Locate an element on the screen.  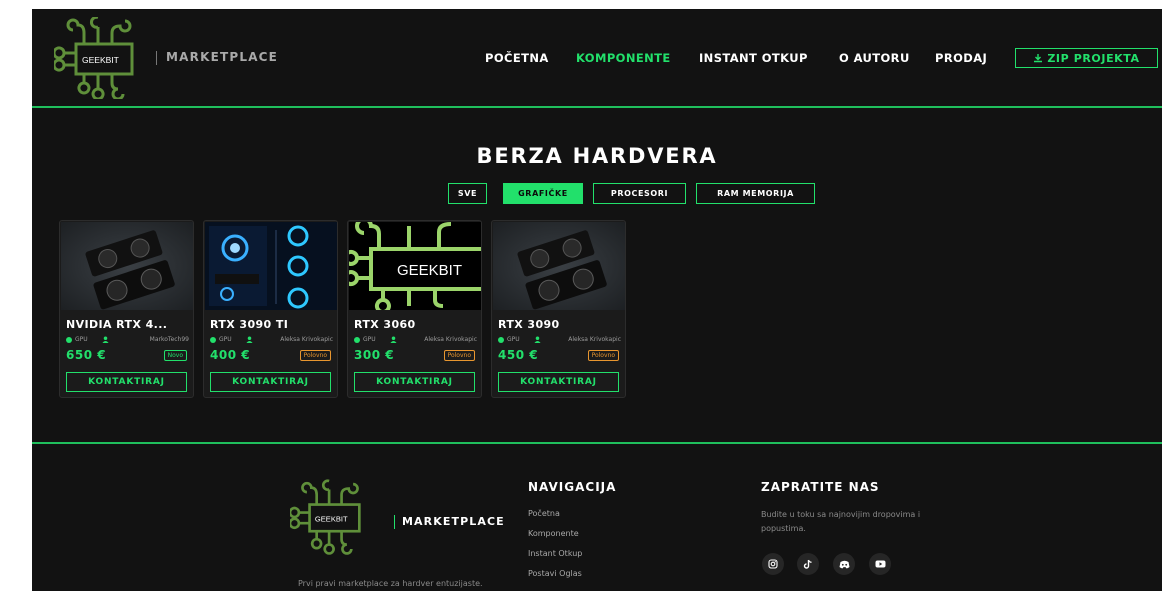
discord-icon is located at coordinates (844, 564).